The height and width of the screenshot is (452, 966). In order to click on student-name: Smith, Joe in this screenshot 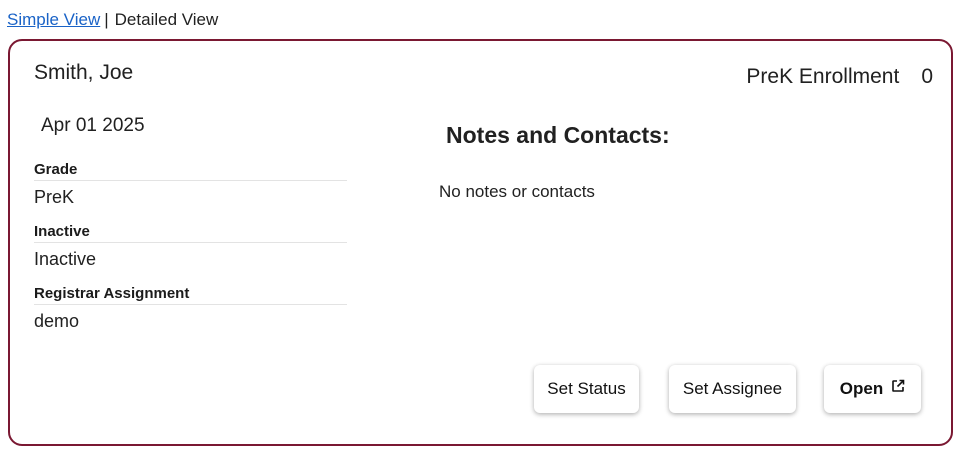, I will do `click(84, 72)`.